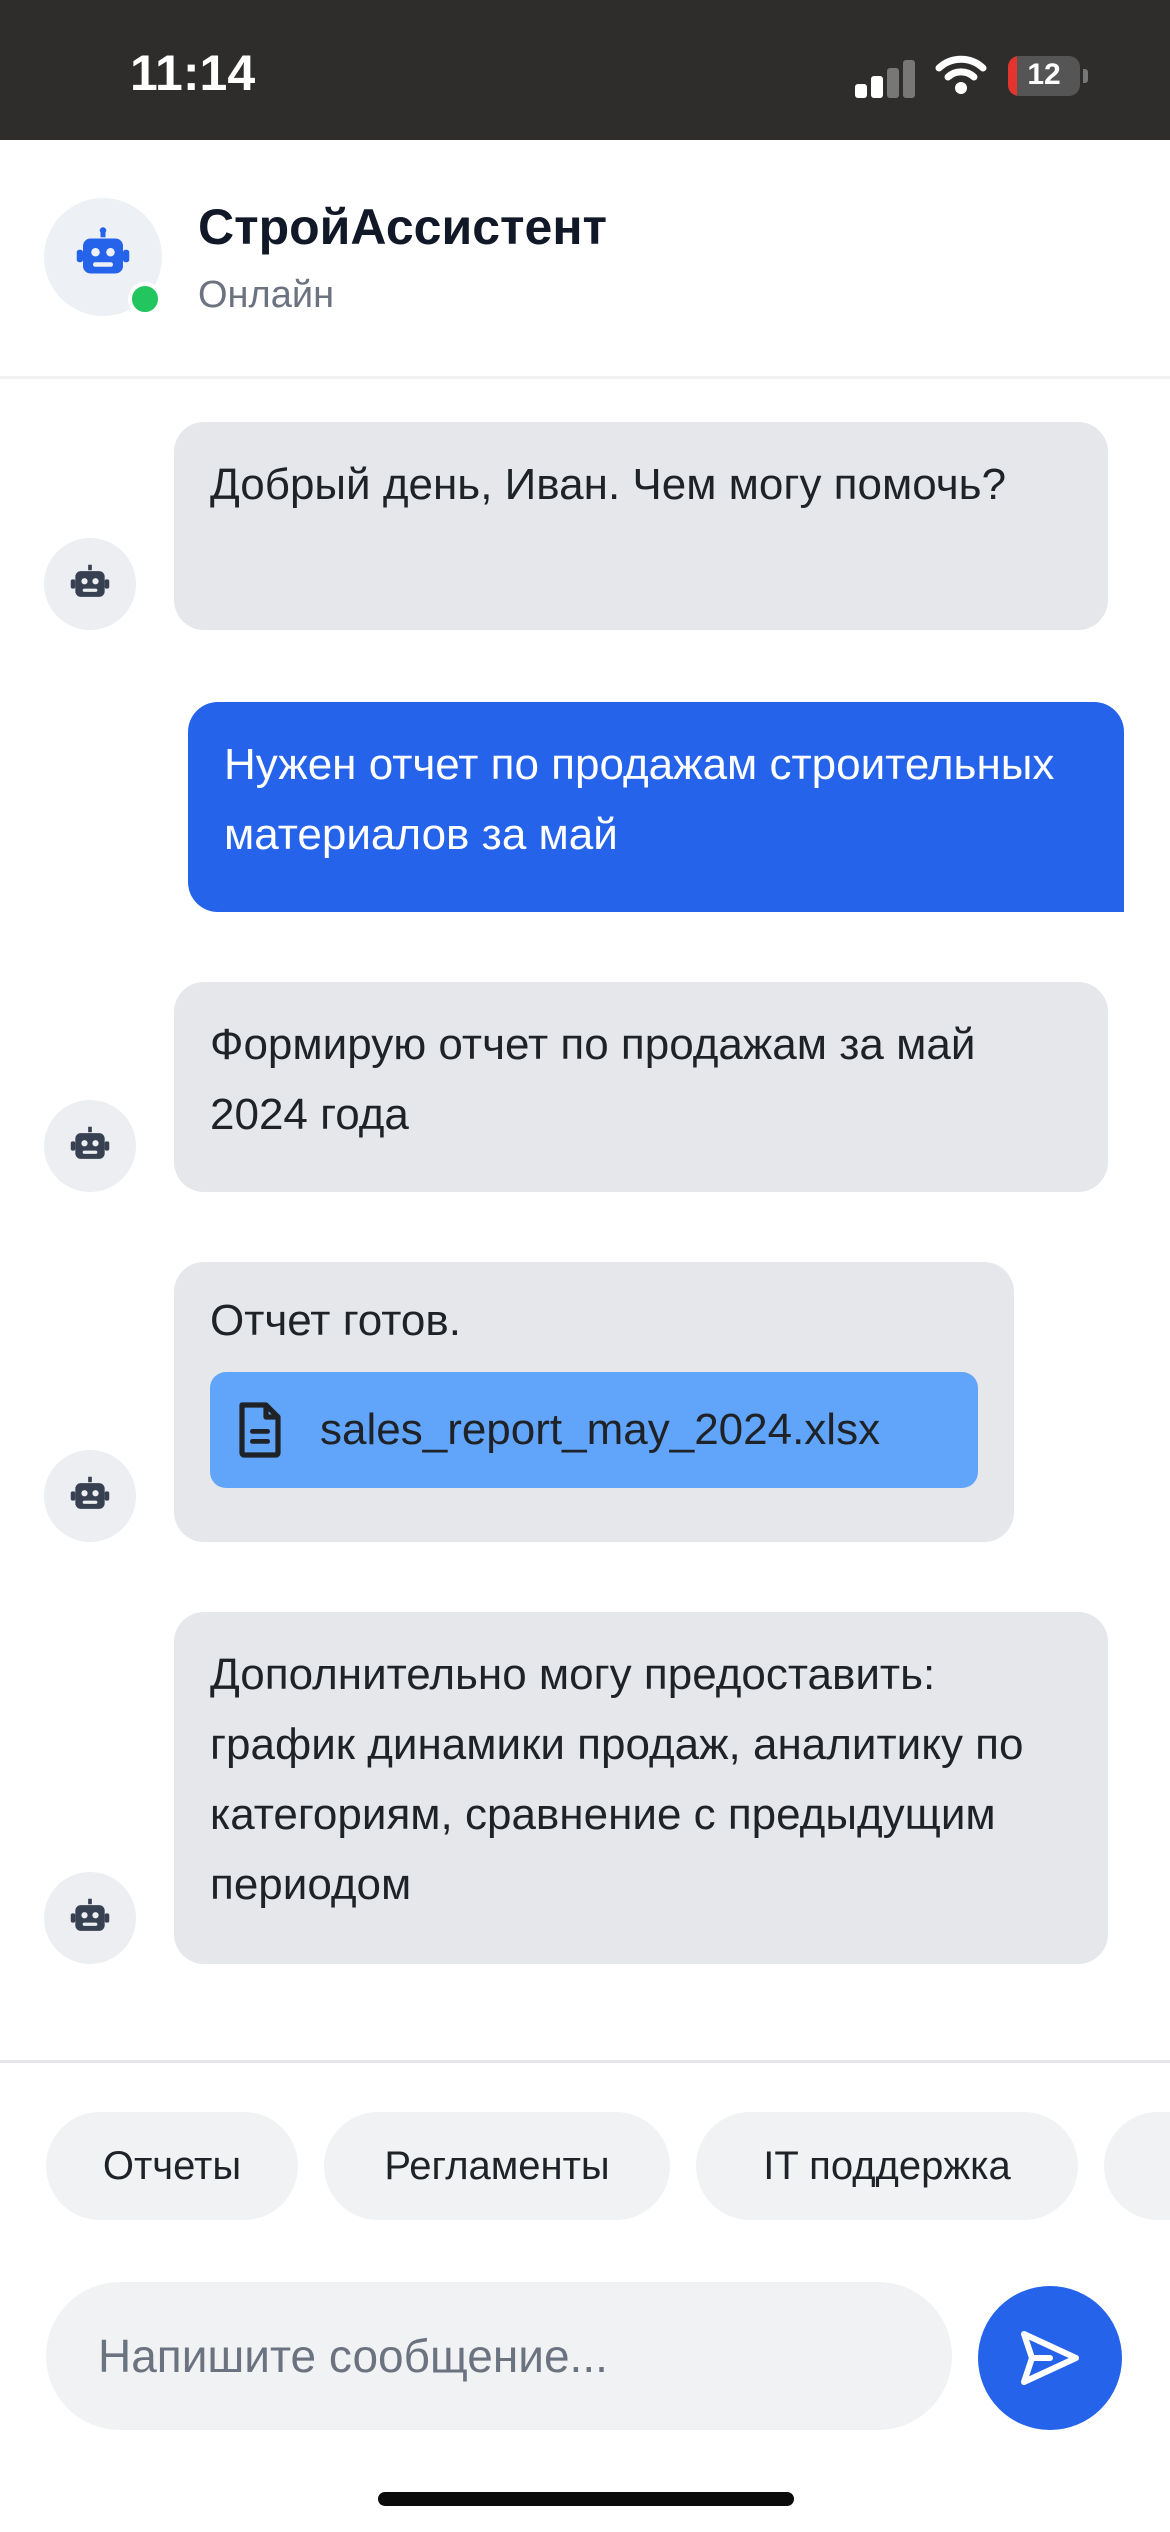 The height and width of the screenshot is (2532, 1170). What do you see at coordinates (403, 227) in the screenshot?
I see `chat-title: СтройАссистент` at bounding box center [403, 227].